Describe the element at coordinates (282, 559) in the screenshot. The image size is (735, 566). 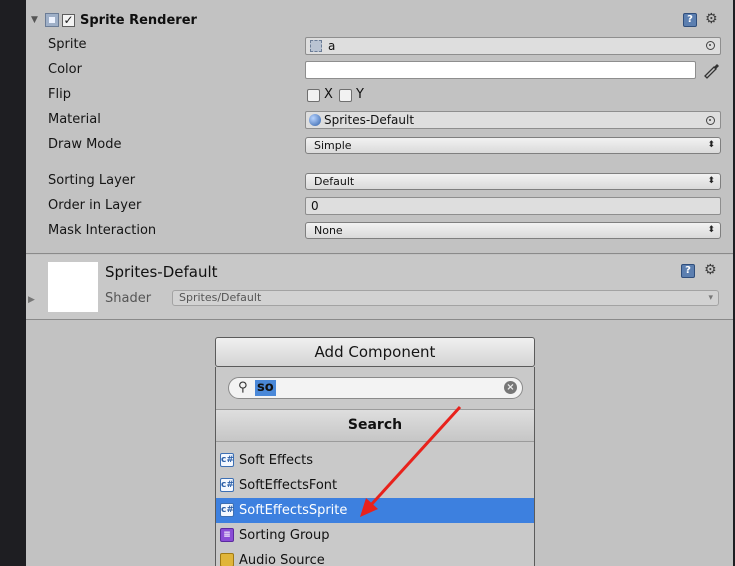
I see `result-label: Audio Source` at that location.